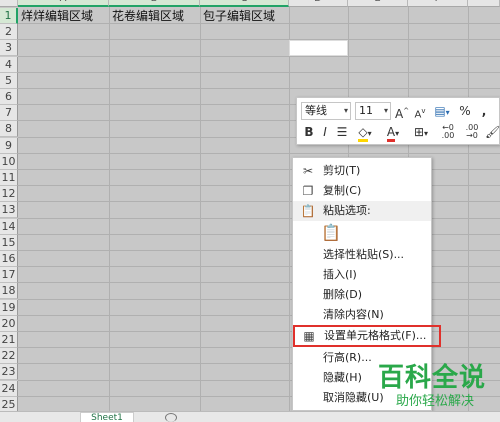  Describe the element at coordinates (342, 190) in the screenshot. I see `menu-item-label: 复制(C)` at that location.